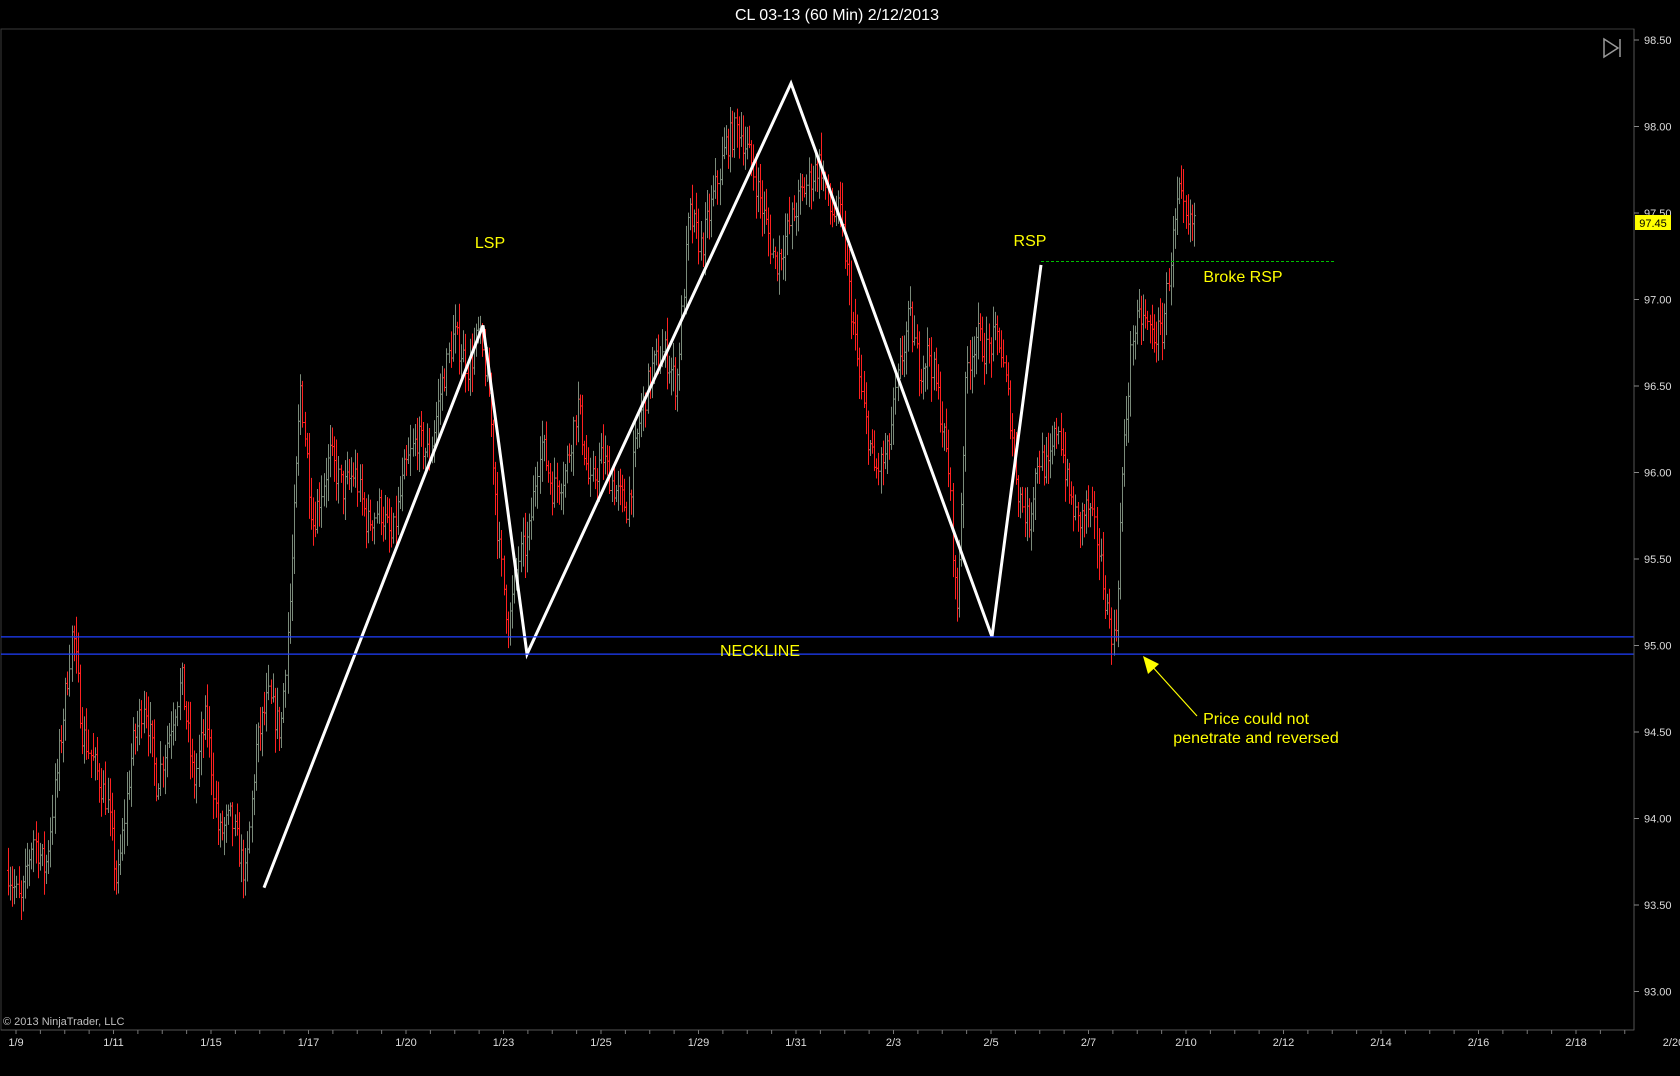  What do you see at coordinates (1658, 41) in the screenshot?
I see `y-tick-label: 98.50` at bounding box center [1658, 41].